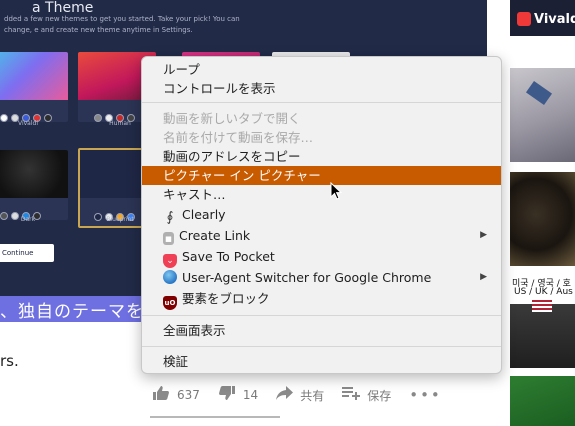  What do you see at coordinates (120, 123) in the screenshot?
I see `theme-name-human: Human` at bounding box center [120, 123].